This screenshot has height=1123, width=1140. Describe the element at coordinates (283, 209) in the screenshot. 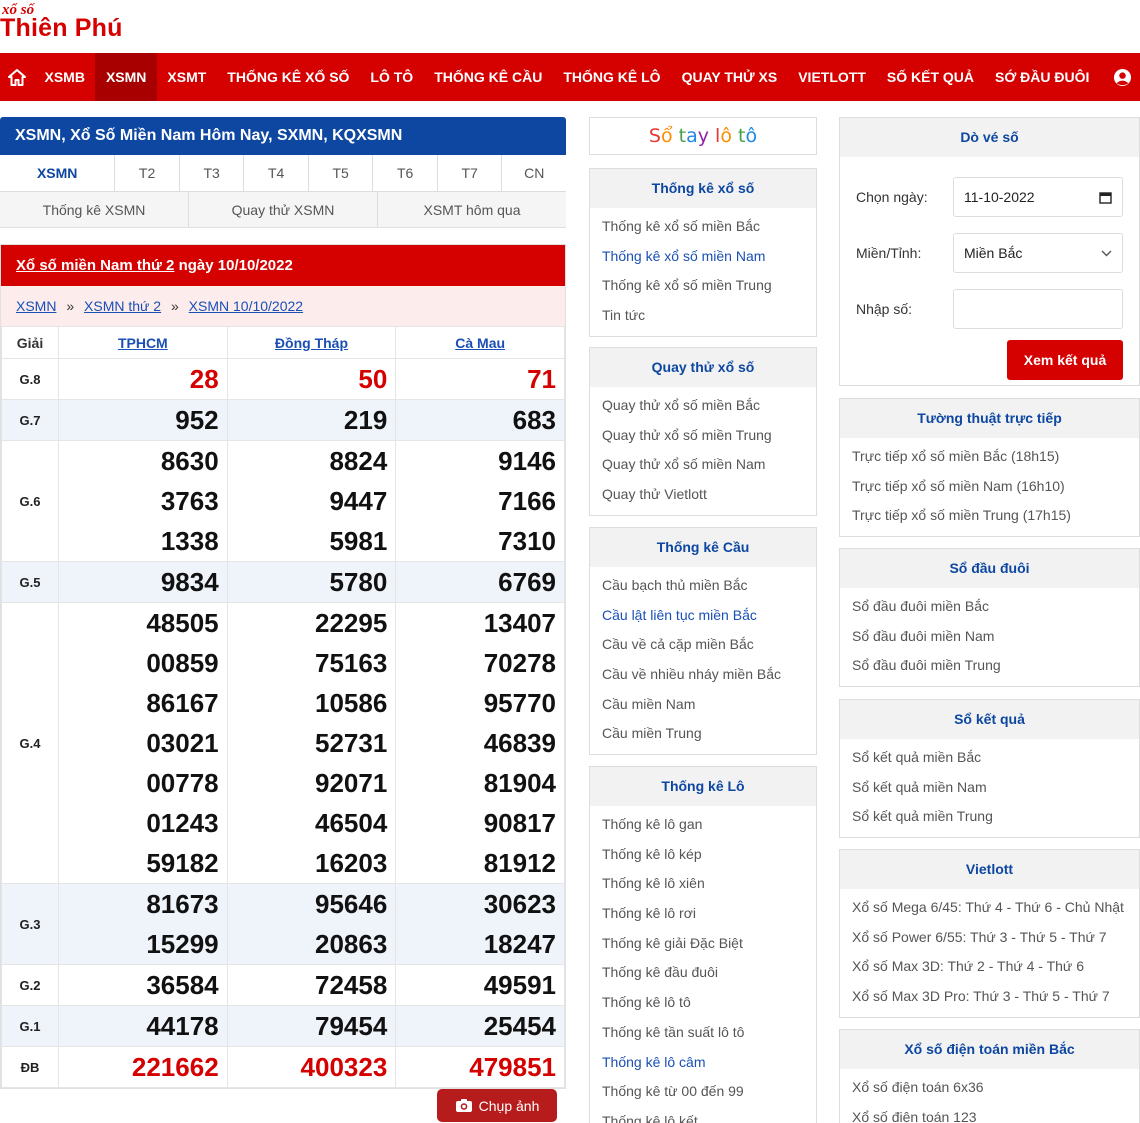

I see `tab-quay-thu-xsmn: Quay thử XSMN` at that location.